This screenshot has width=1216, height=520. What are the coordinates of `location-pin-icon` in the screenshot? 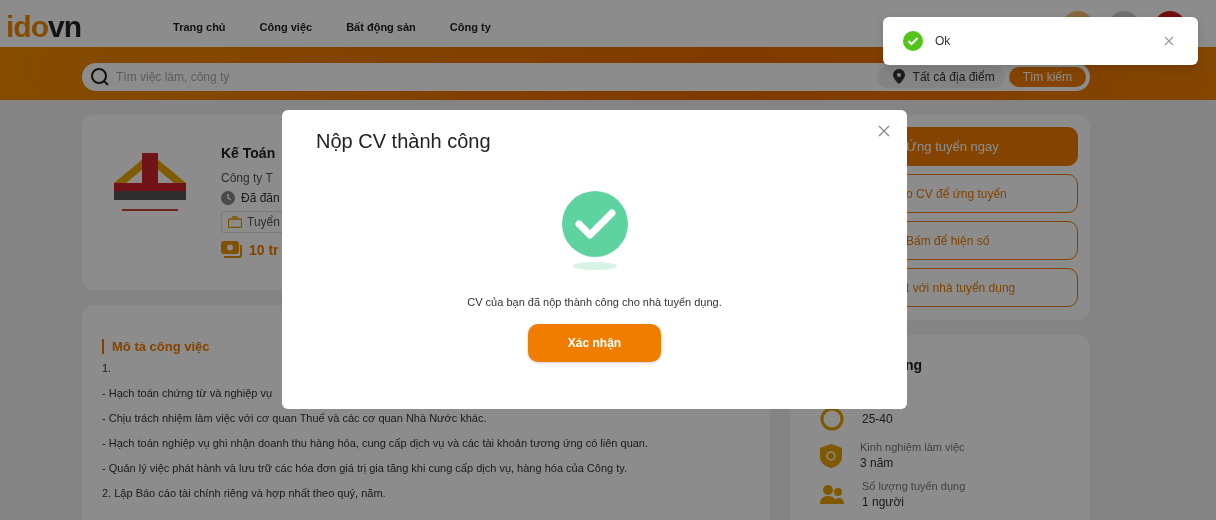 It's located at (898, 76).